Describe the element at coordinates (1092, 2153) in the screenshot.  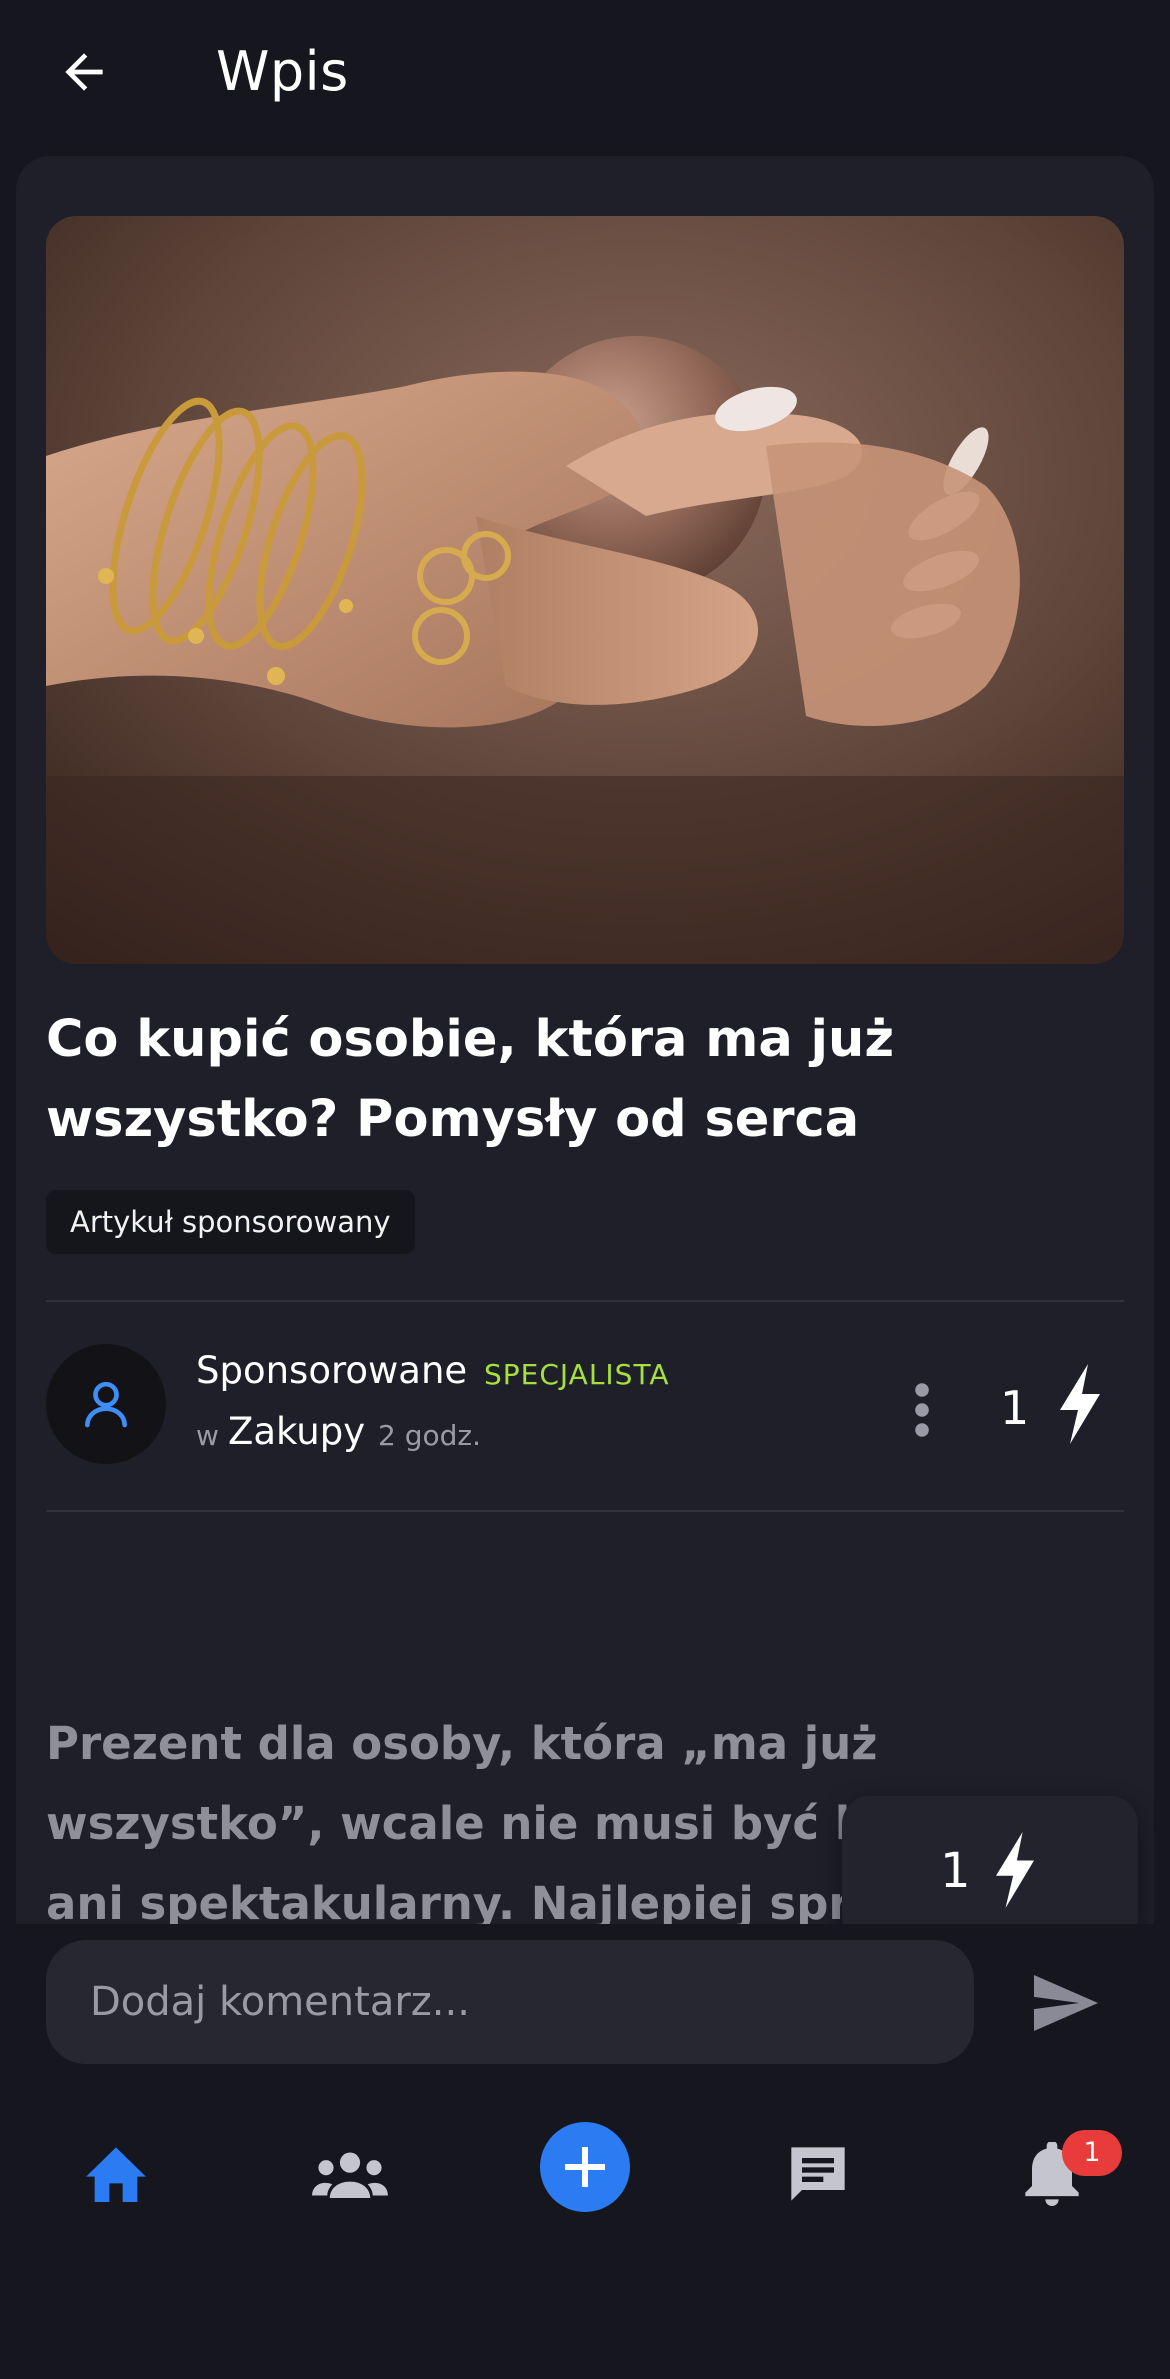
I see `notification-badge: 1` at that location.